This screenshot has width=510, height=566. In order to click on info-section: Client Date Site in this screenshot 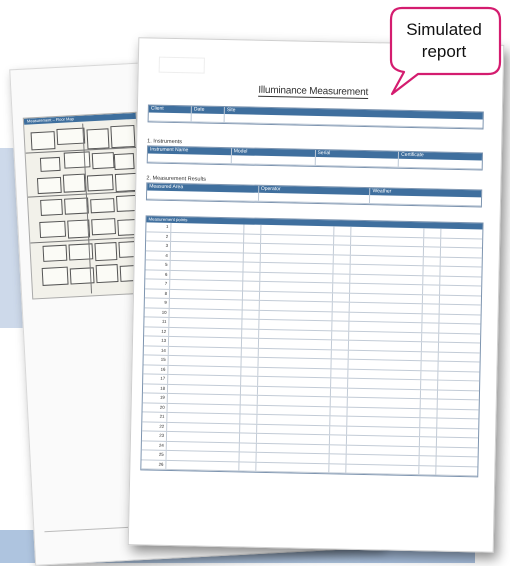, I will do `click(315, 117)`.